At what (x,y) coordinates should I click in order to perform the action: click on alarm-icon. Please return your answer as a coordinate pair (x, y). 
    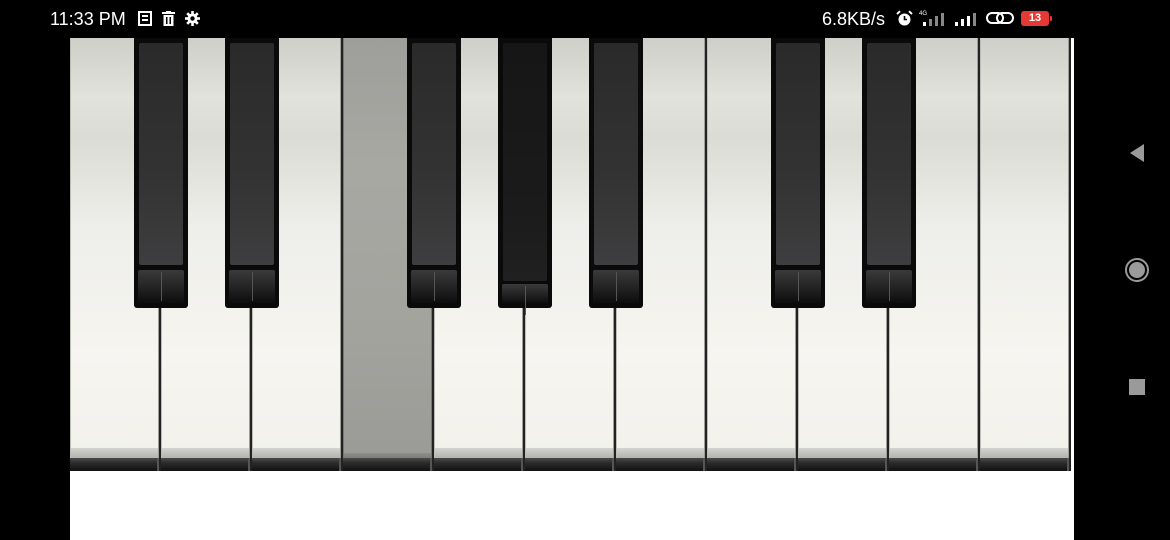
    Looking at the image, I should click on (904, 17).